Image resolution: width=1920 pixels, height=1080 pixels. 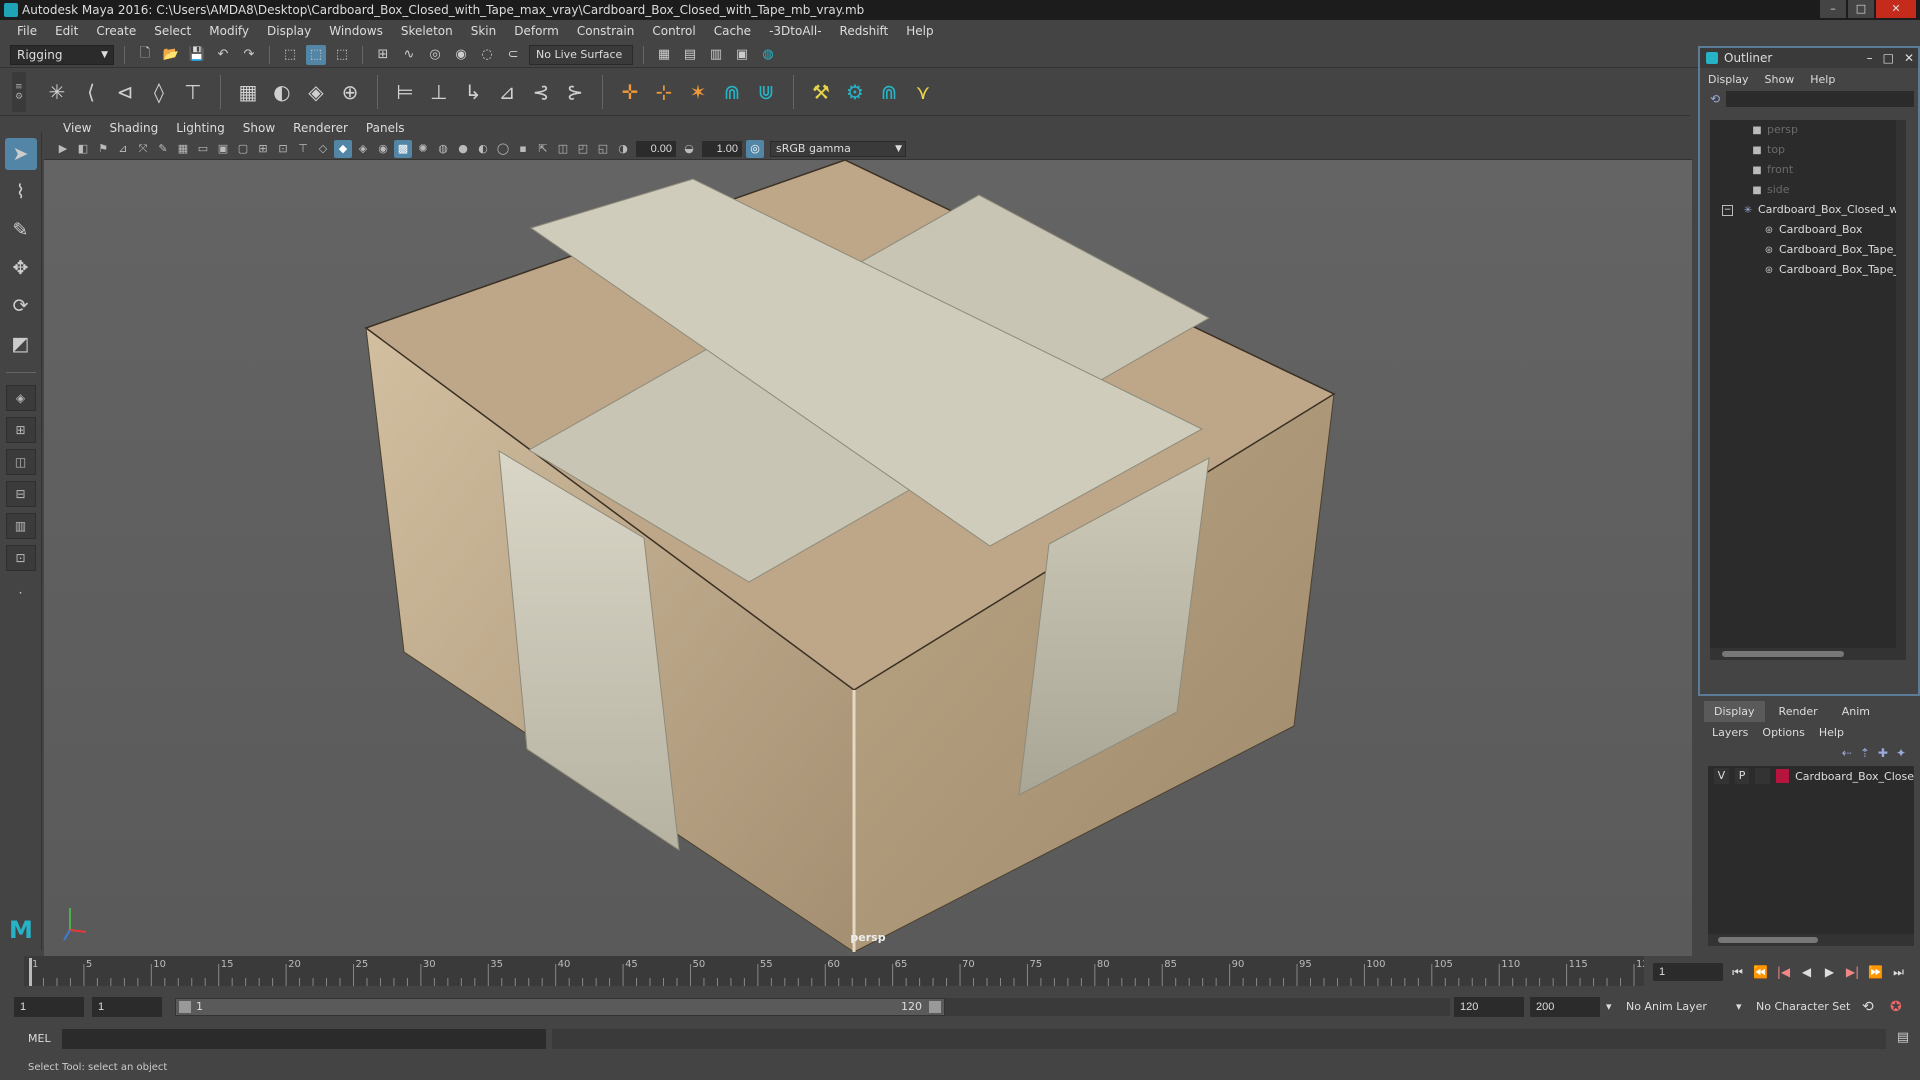 I want to click on save-scene-icon: 💾, so click(x=197, y=55).